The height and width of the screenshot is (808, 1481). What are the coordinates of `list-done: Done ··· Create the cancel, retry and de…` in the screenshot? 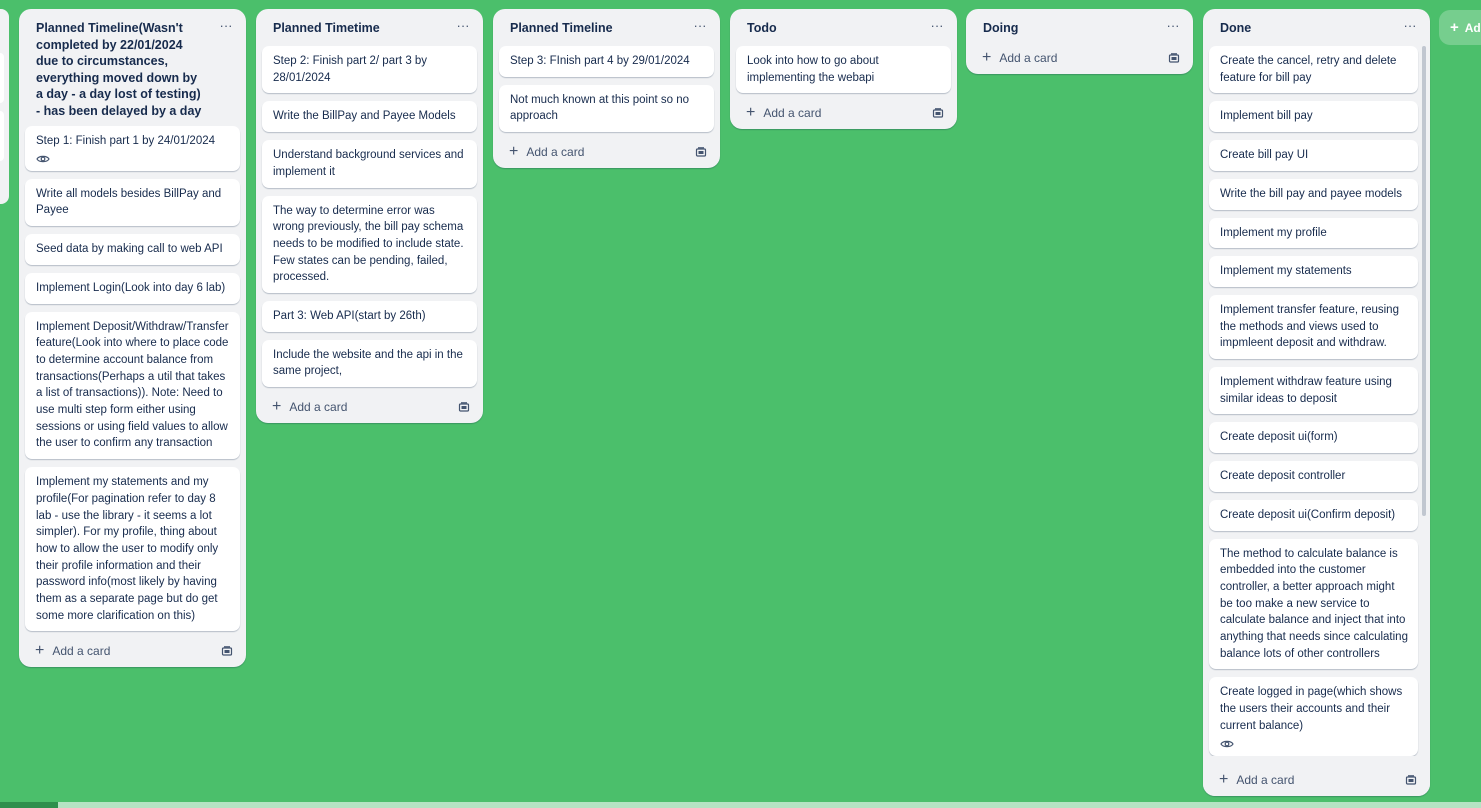 It's located at (1316, 402).